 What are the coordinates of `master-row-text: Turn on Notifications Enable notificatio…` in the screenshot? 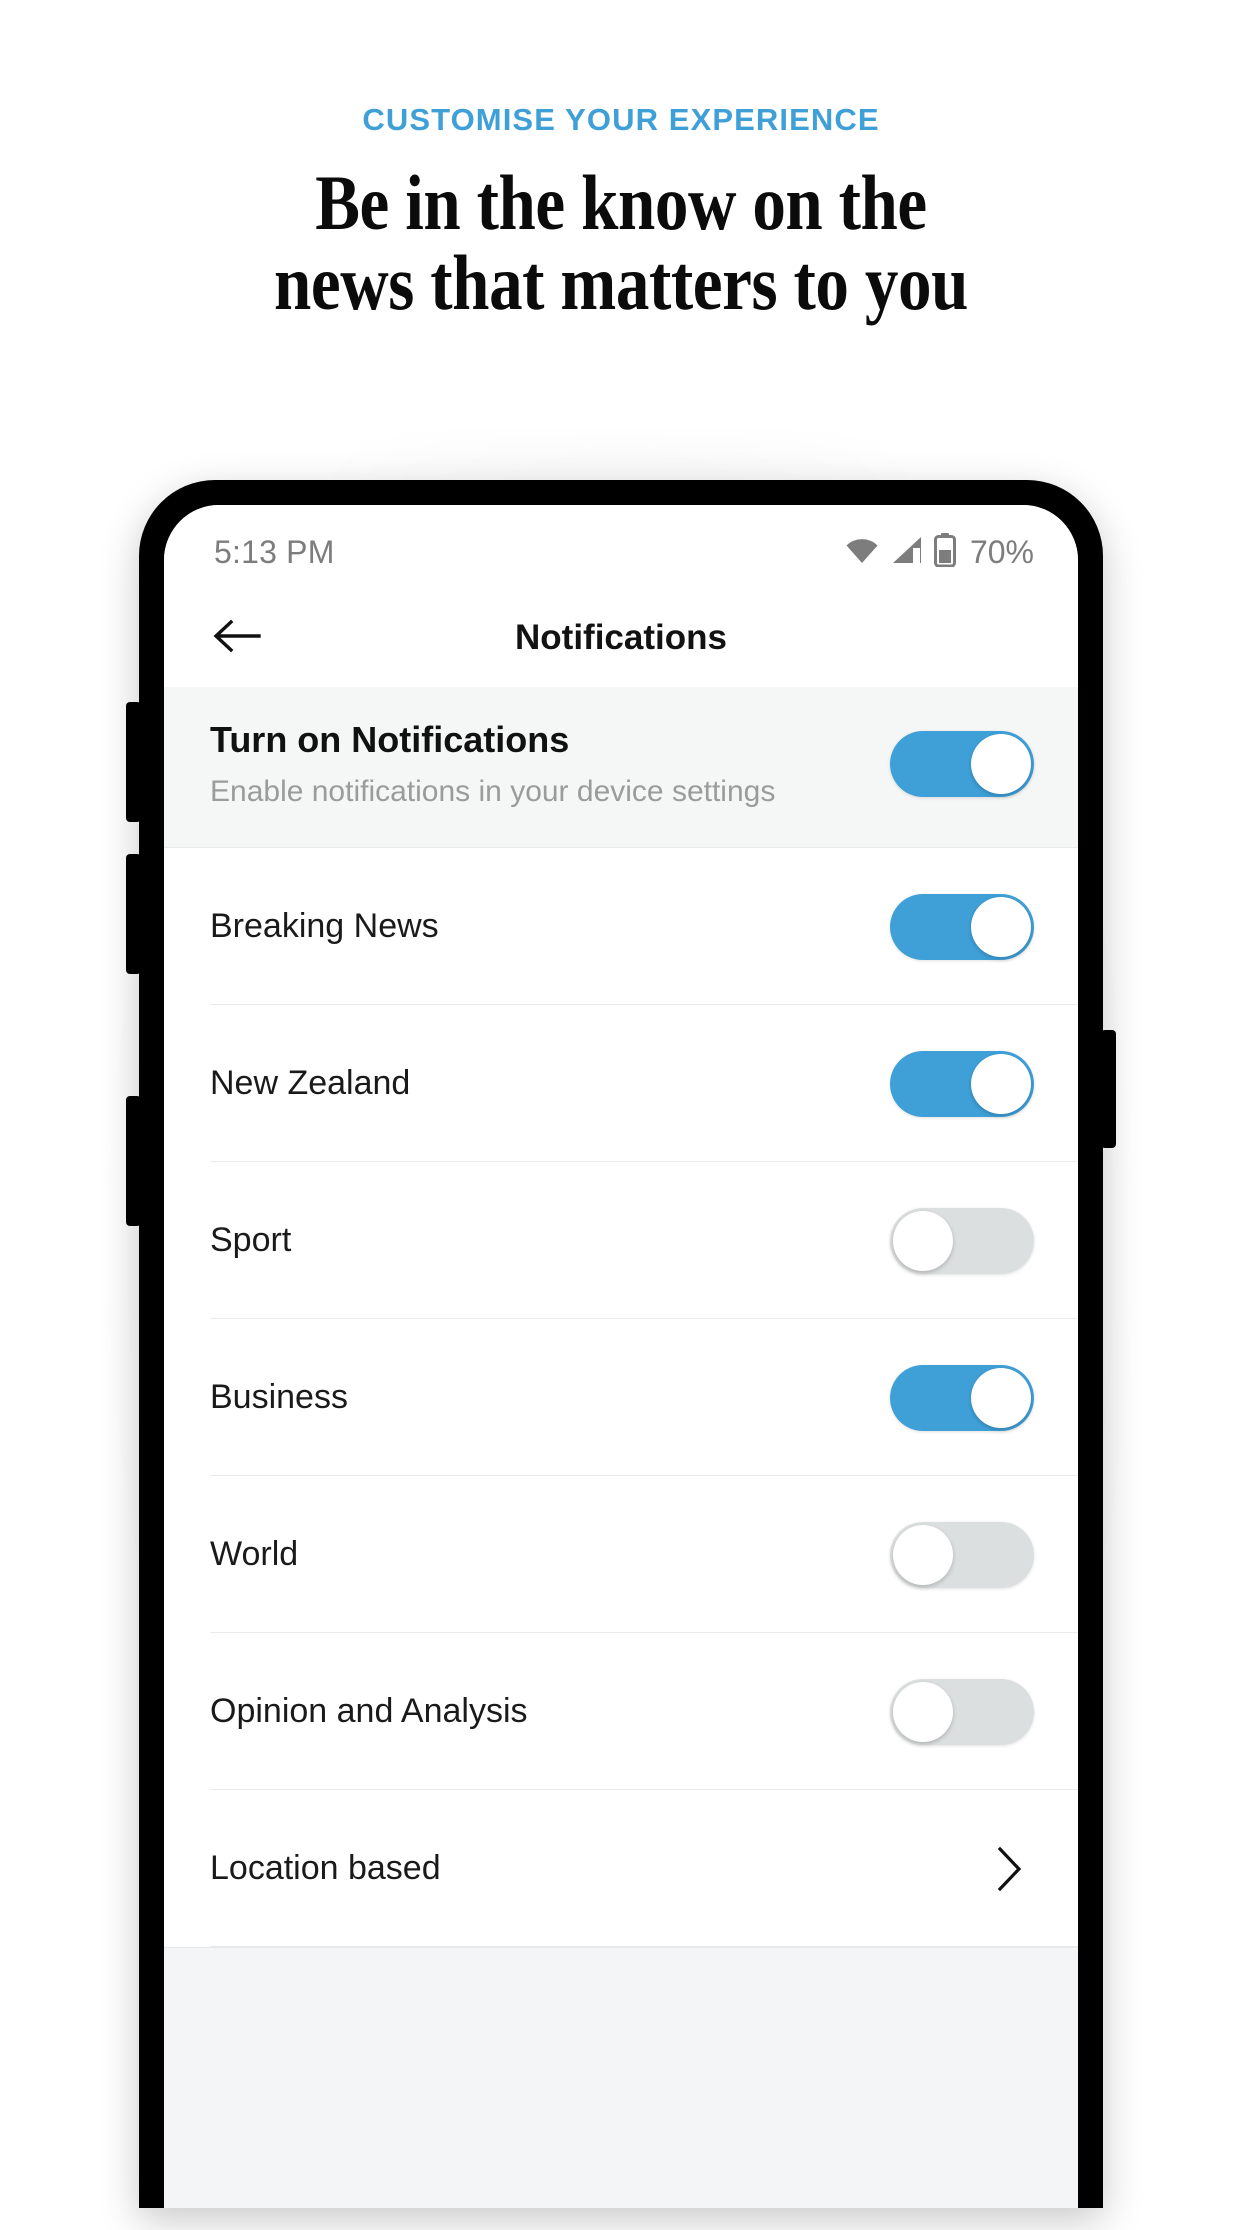 It's located at (550, 764).